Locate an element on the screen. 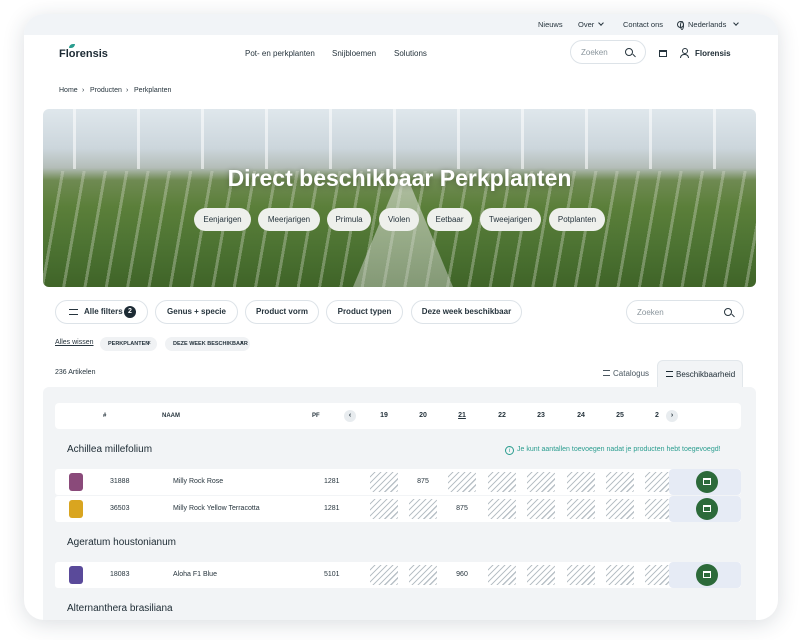  hero-title: Direct beschikbaar Perkplanten is located at coordinates (399, 178).